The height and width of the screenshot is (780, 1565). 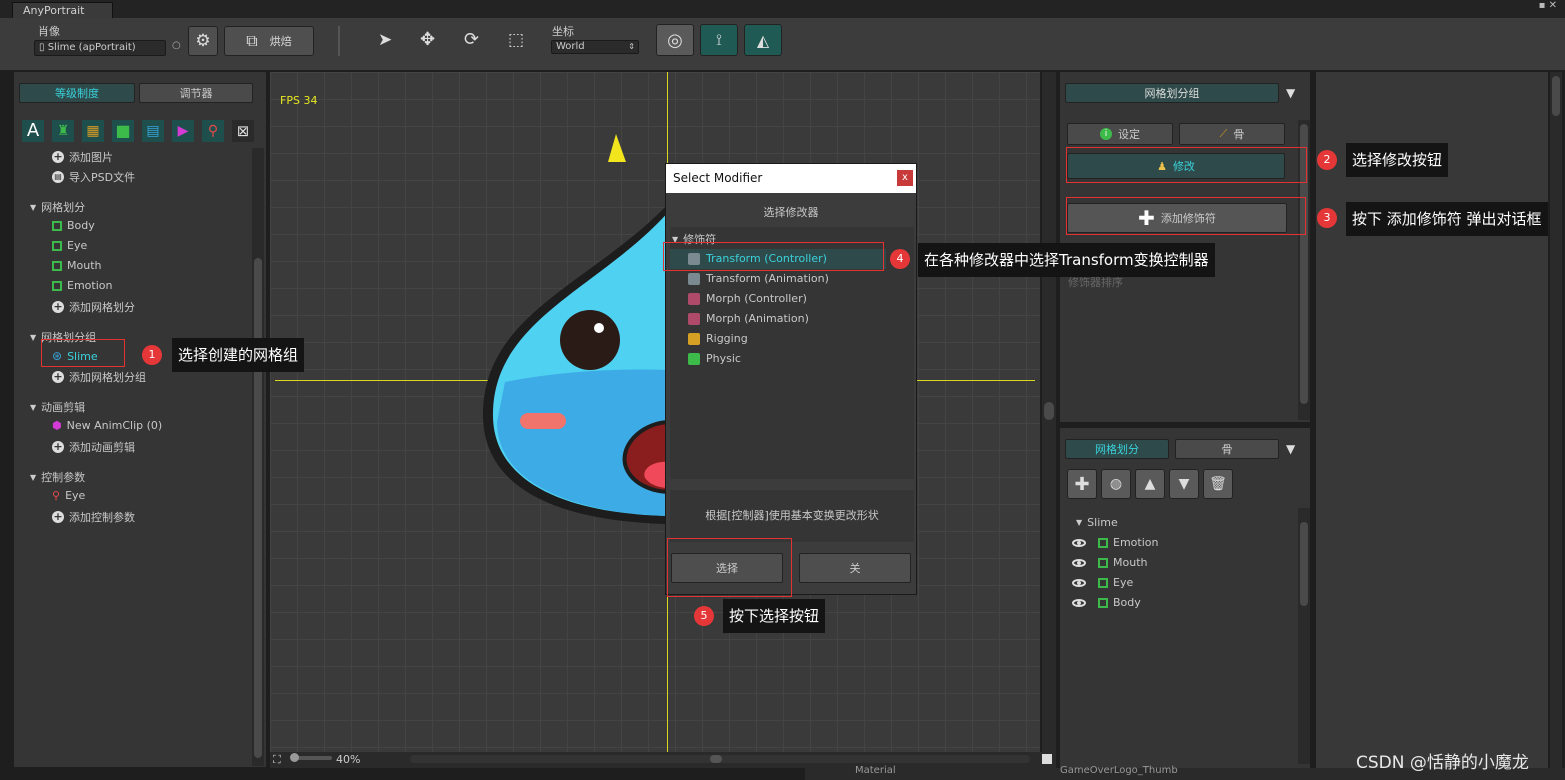 What do you see at coordinates (76, 265) in the screenshot?
I see `mesh-item-mouth: Mouth` at bounding box center [76, 265].